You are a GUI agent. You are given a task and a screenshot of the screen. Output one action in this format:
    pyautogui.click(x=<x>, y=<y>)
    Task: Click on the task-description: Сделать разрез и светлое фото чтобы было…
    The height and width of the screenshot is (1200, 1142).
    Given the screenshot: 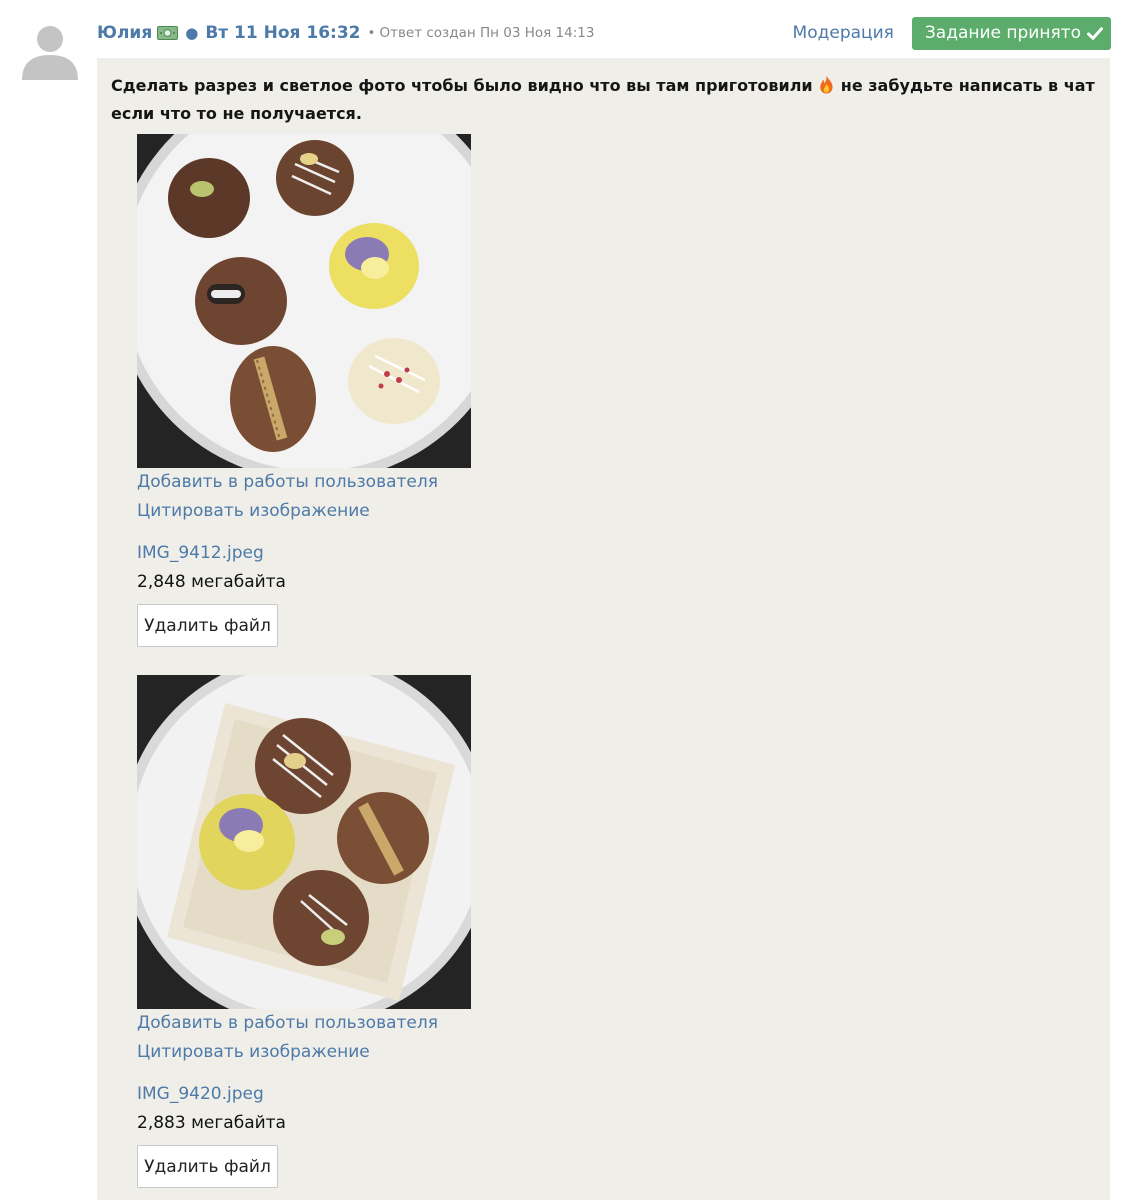 What is the action you would take?
    pyautogui.click(x=603, y=100)
    